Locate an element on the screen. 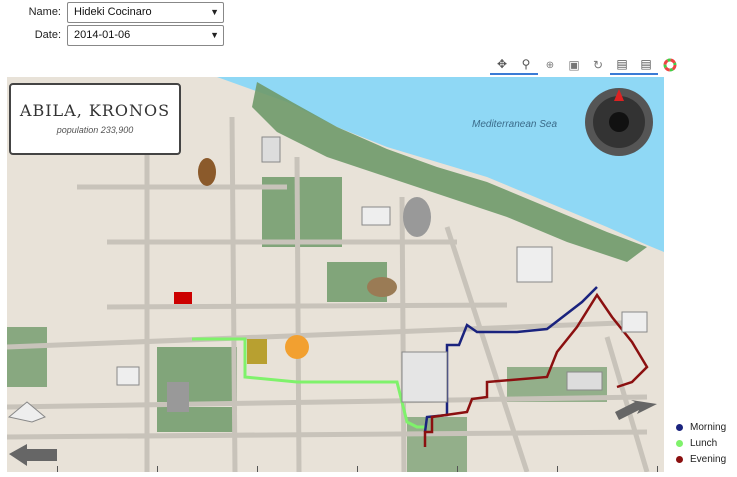  date-select-value: 2014-01-06 is located at coordinates (102, 35).